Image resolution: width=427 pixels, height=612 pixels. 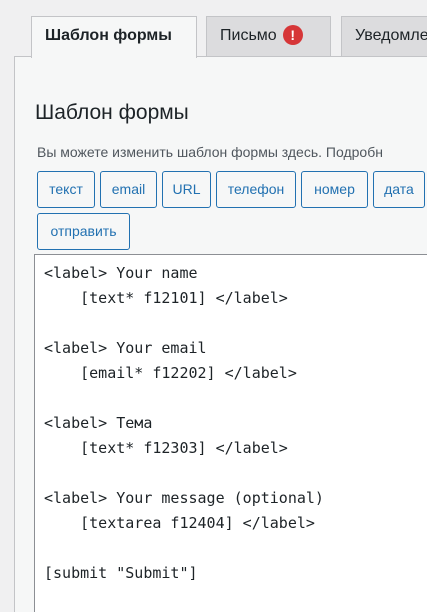 I want to click on tag-button-submit: отправить, so click(x=83, y=231).